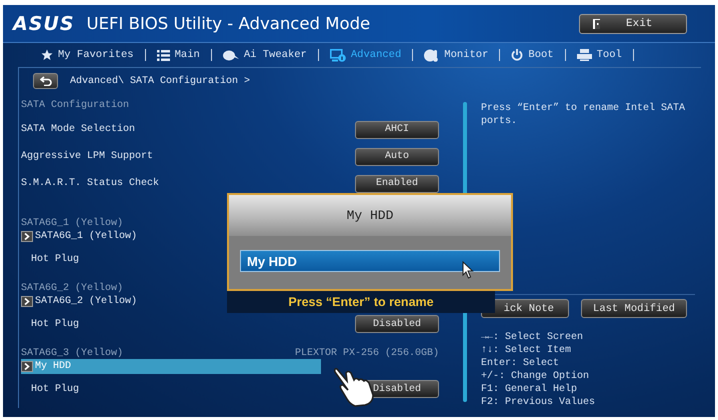  What do you see at coordinates (535, 376) in the screenshot?
I see `key-hint: +/-: Change Option` at bounding box center [535, 376].